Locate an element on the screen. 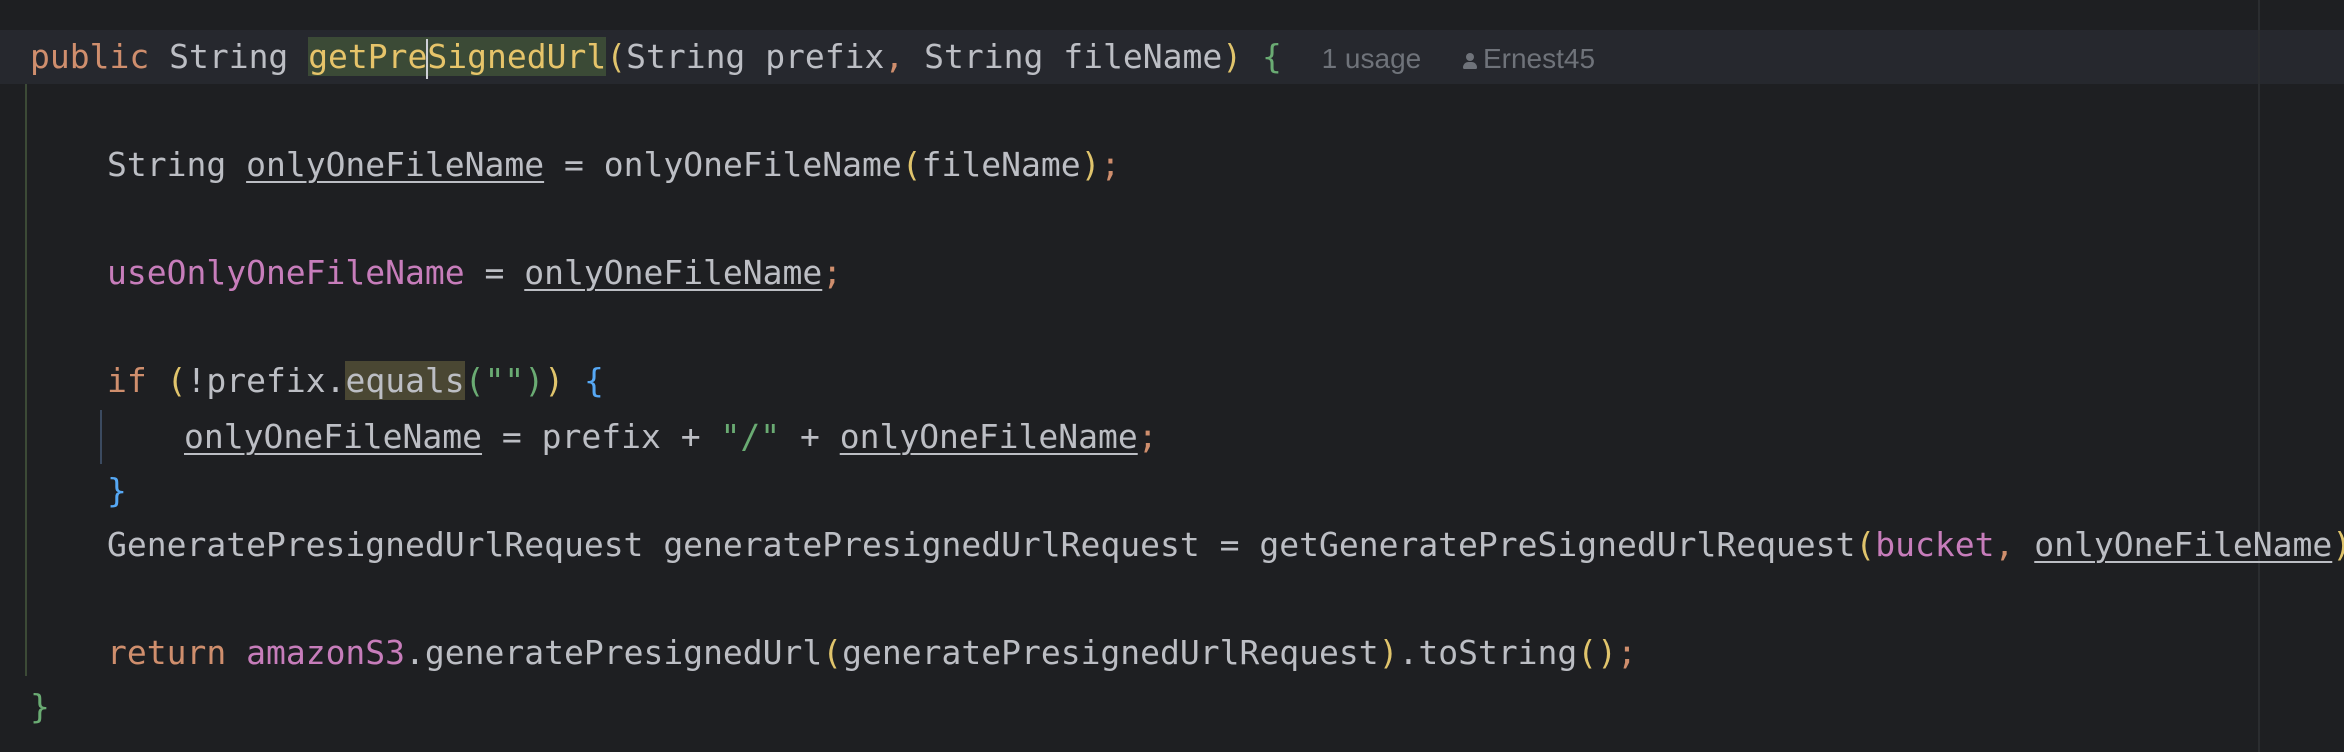 The width and height of the screenshot is (2344, 752). code-line-close-method: } is located at coordinates (40, 707).